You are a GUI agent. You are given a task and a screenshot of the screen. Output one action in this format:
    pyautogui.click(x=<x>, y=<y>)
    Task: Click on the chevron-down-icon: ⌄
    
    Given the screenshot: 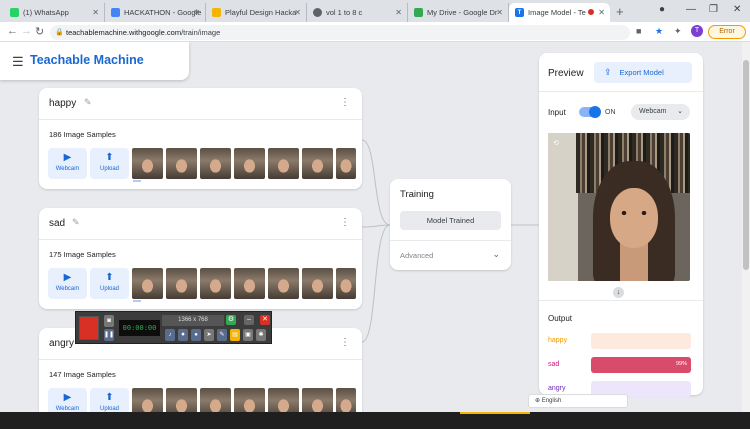 What is the action you would take?
    pyautogui.click(x=496, y=254)
    